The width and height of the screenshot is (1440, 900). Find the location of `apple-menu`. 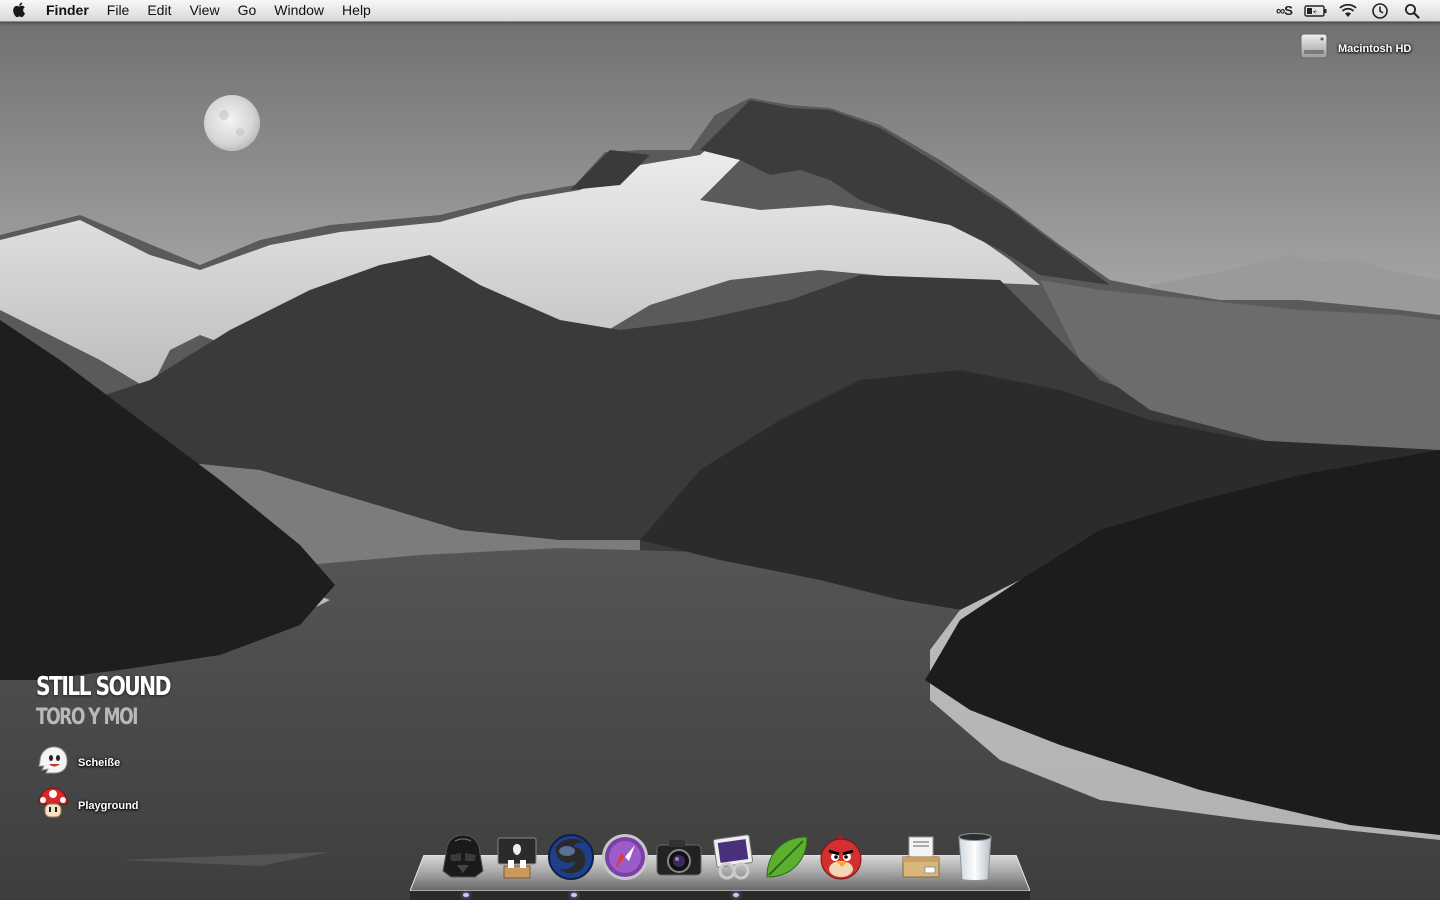

apple-menu is located at coordinates (20, 10).